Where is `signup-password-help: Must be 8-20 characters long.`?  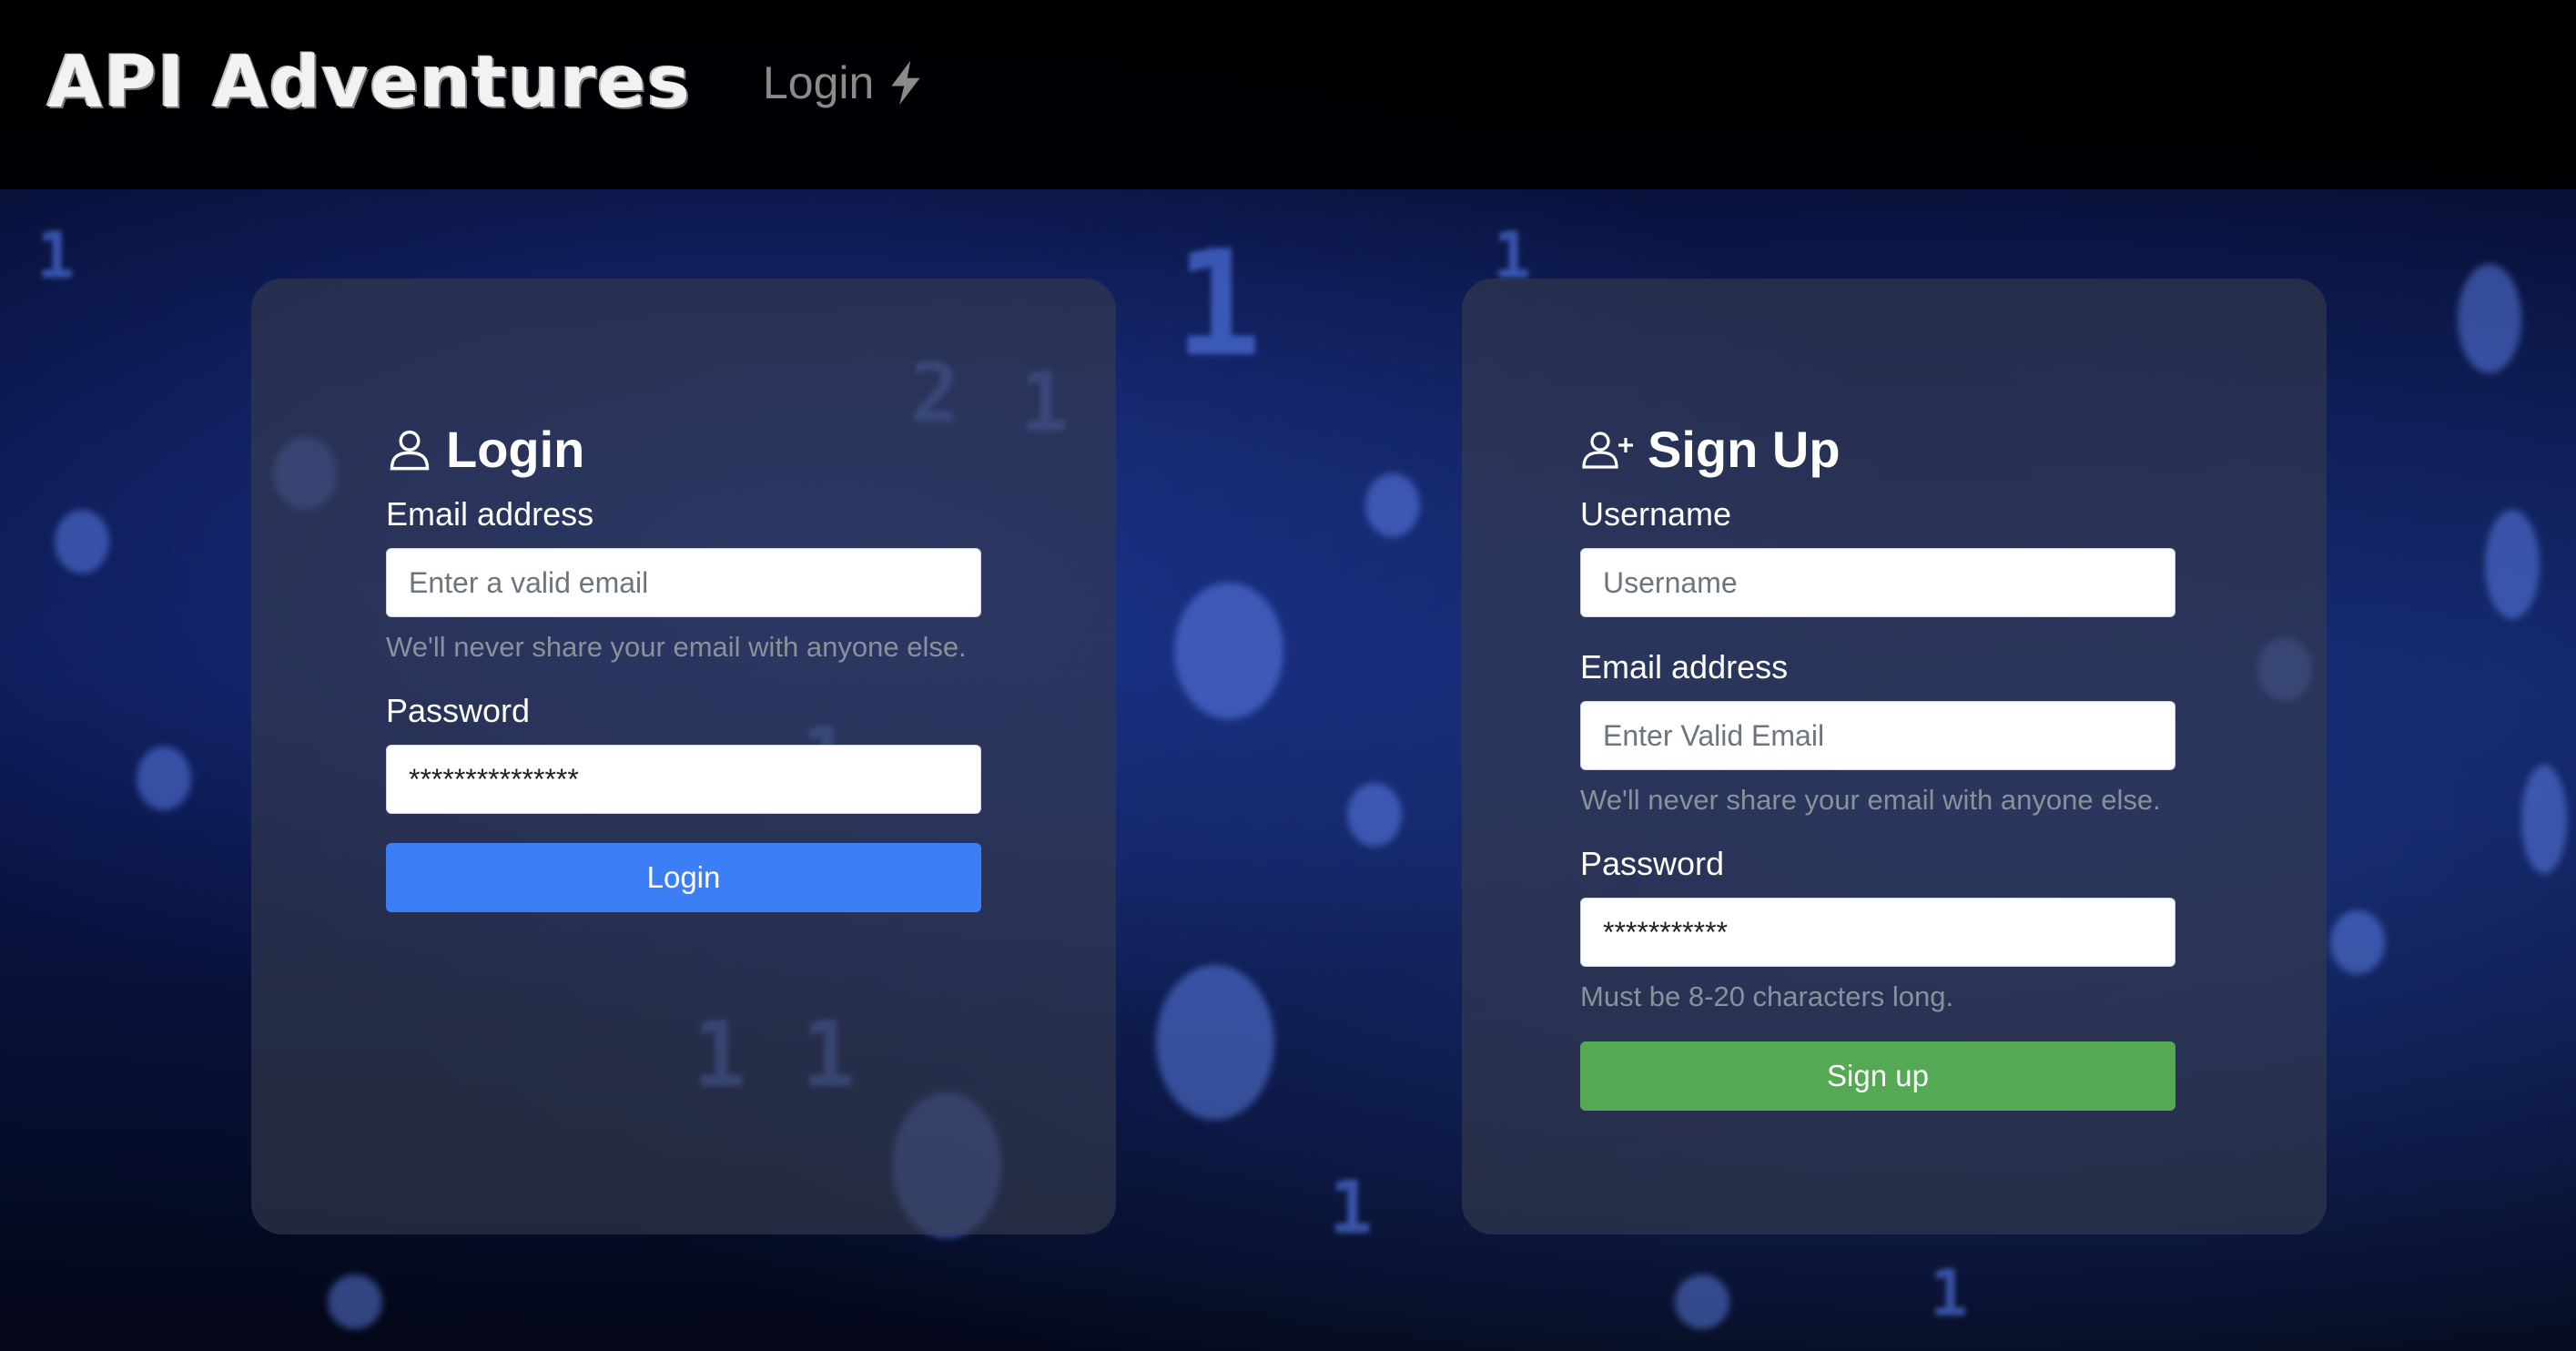 signup-password-help: Must be 8-20 characters long. is located at coordinates (1767, 996).